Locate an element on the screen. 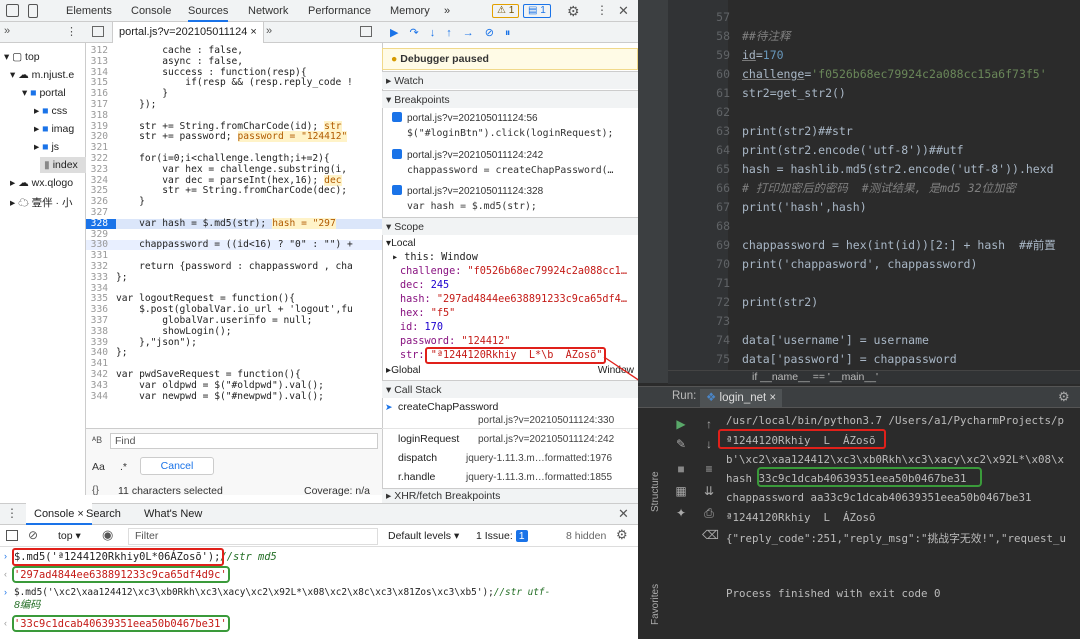 The width and height of the screenshot is (1080, 639). breadcrumb: if __name__ == '__main__' is located at coordinates (815, 377).